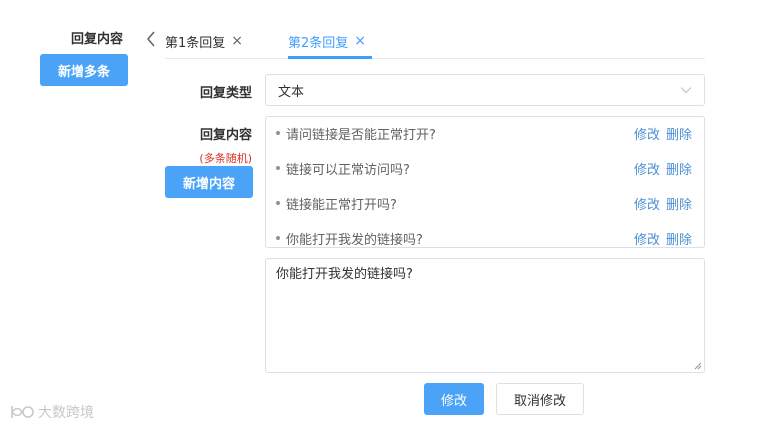 The image size is (784, 429). What do you see at coordinates (361, 135) in the screenshot?
I see `item-text: 请问链接是否能正常打开?` at bounding box center [361, 135].